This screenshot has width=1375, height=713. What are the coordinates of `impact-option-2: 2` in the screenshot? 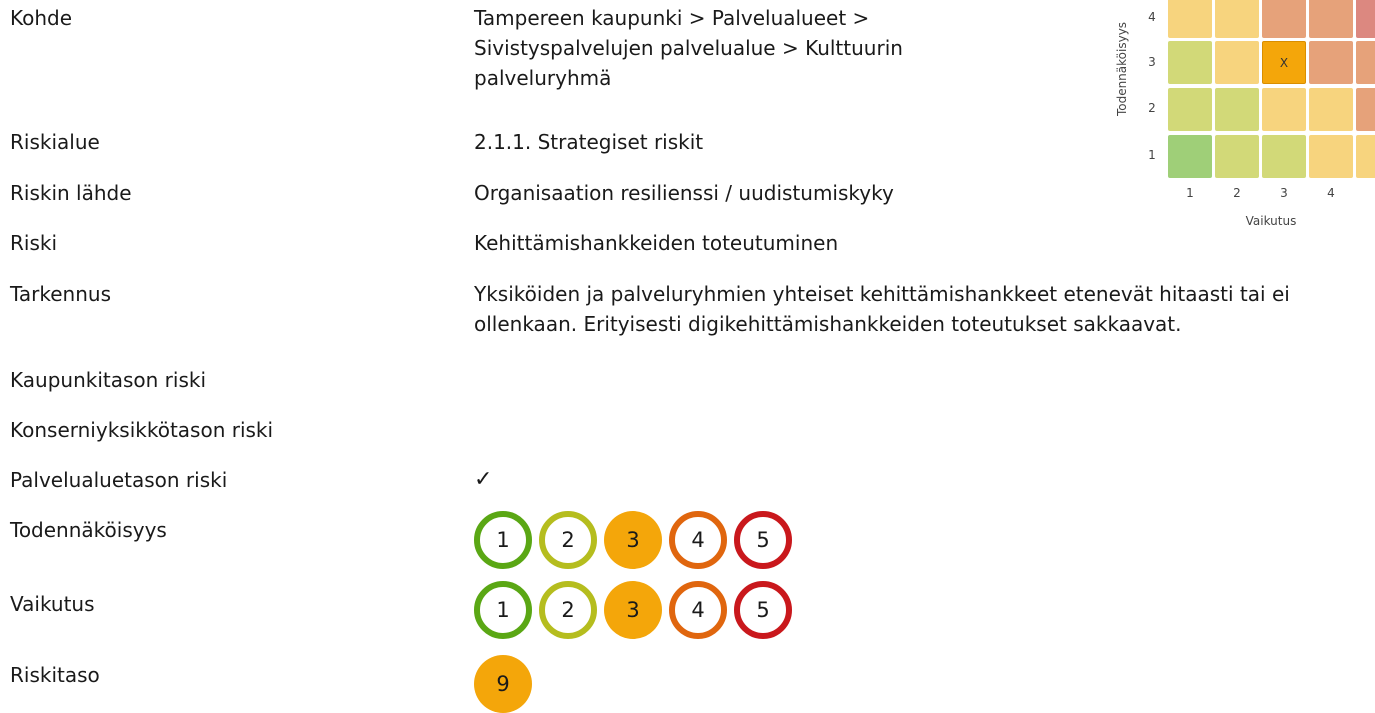 It's located at (568, 610).